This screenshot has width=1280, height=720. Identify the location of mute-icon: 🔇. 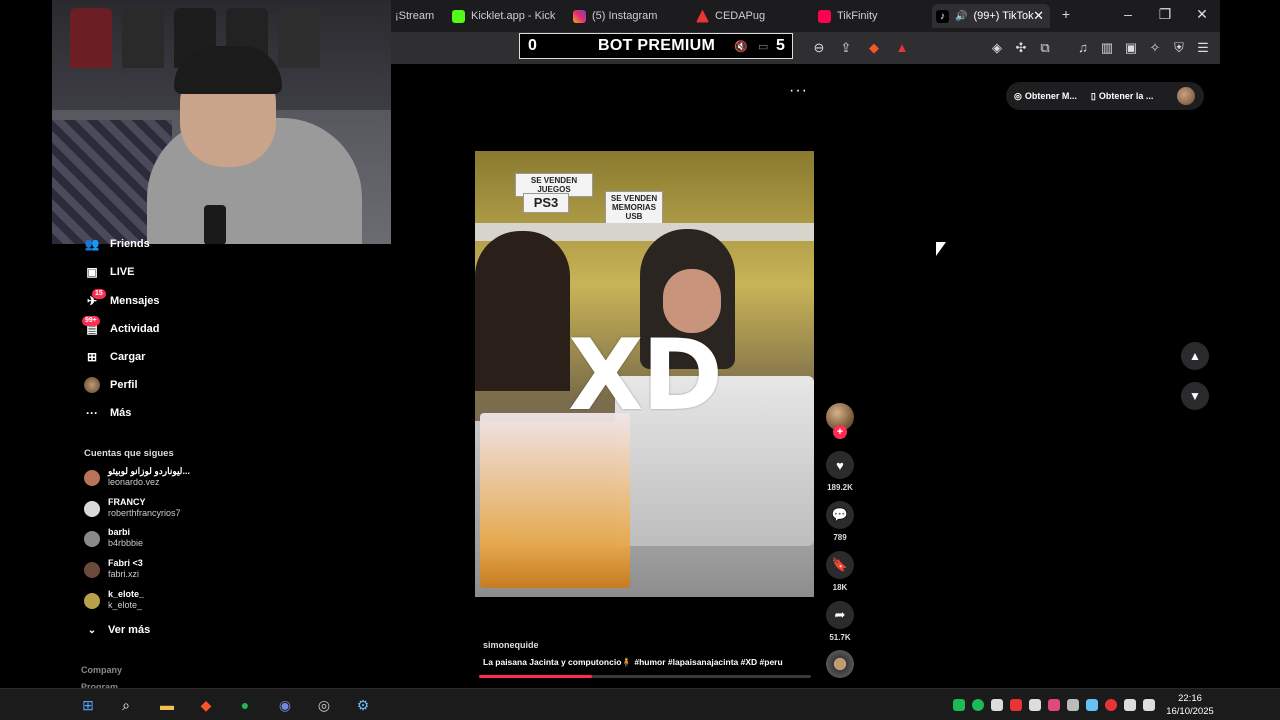
(741, 46).